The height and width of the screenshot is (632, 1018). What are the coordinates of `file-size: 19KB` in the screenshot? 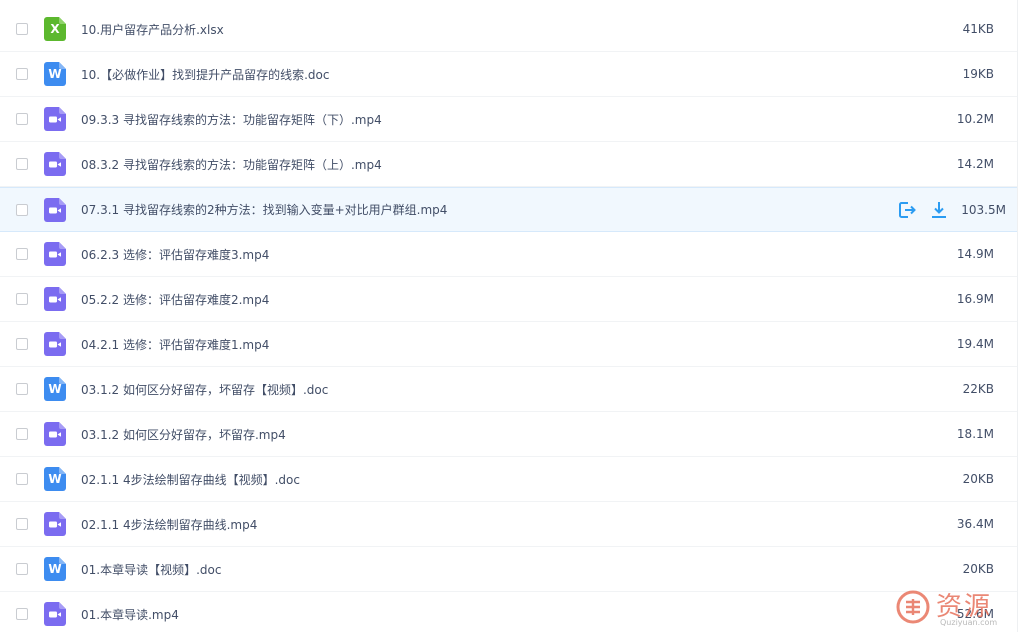 It's located at (978, 74).